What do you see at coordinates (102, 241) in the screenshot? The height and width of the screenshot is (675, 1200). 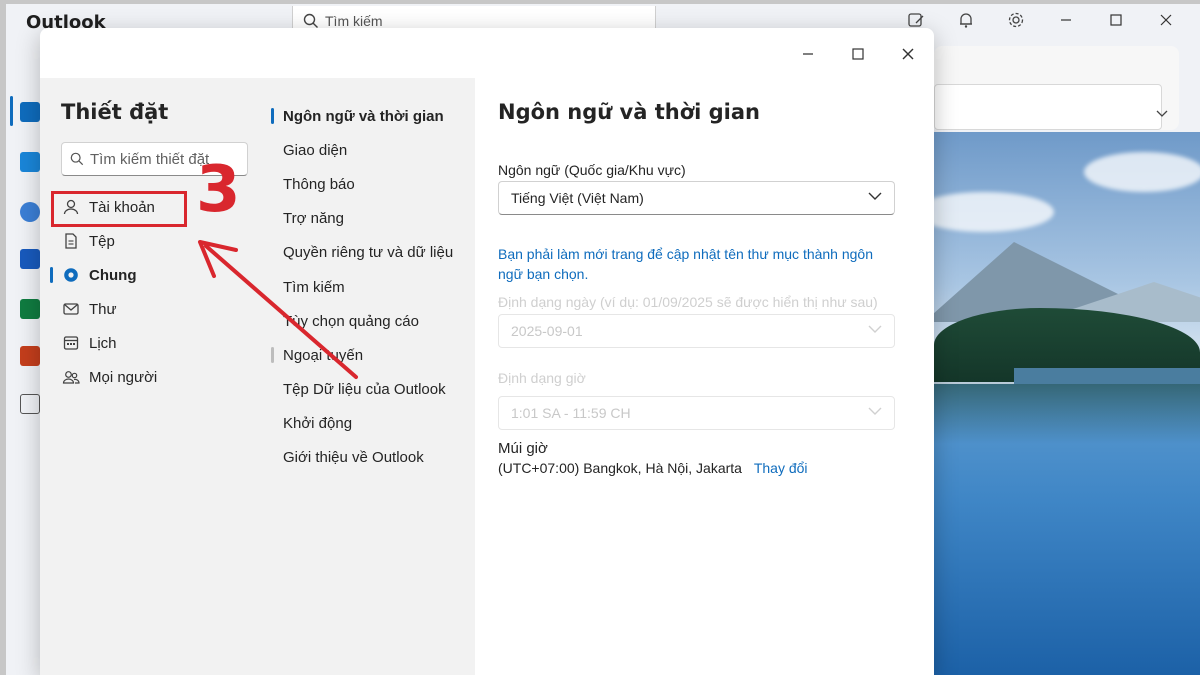 I see `nav-item-label: Tệp` at bounding box center [102, 241].